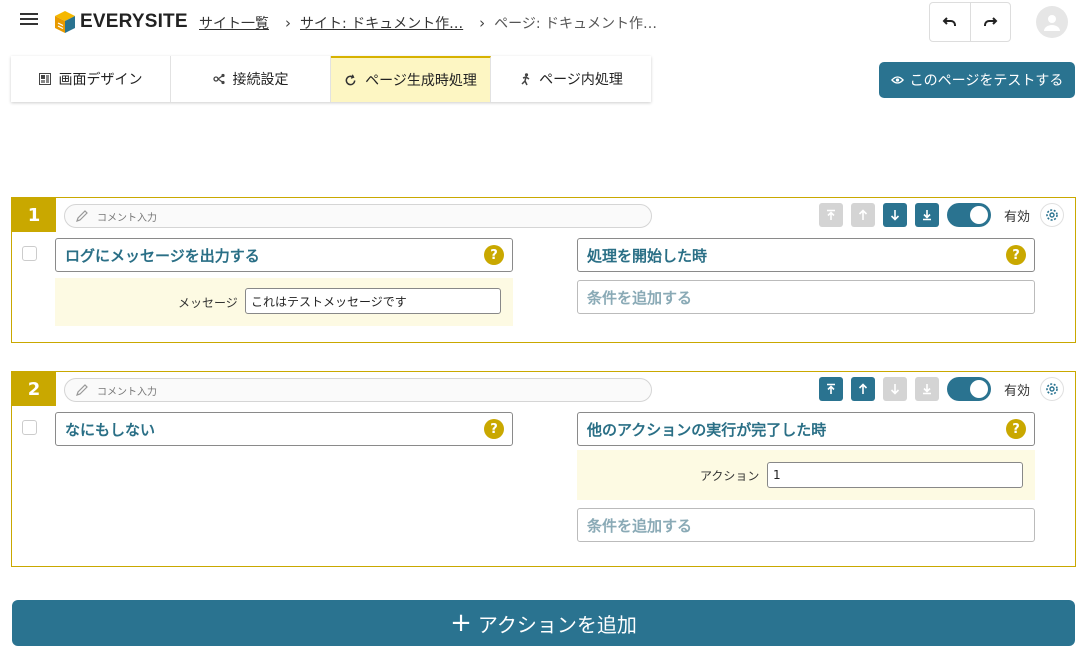  I want to click on action-number-input: 1, so click(895, 475).